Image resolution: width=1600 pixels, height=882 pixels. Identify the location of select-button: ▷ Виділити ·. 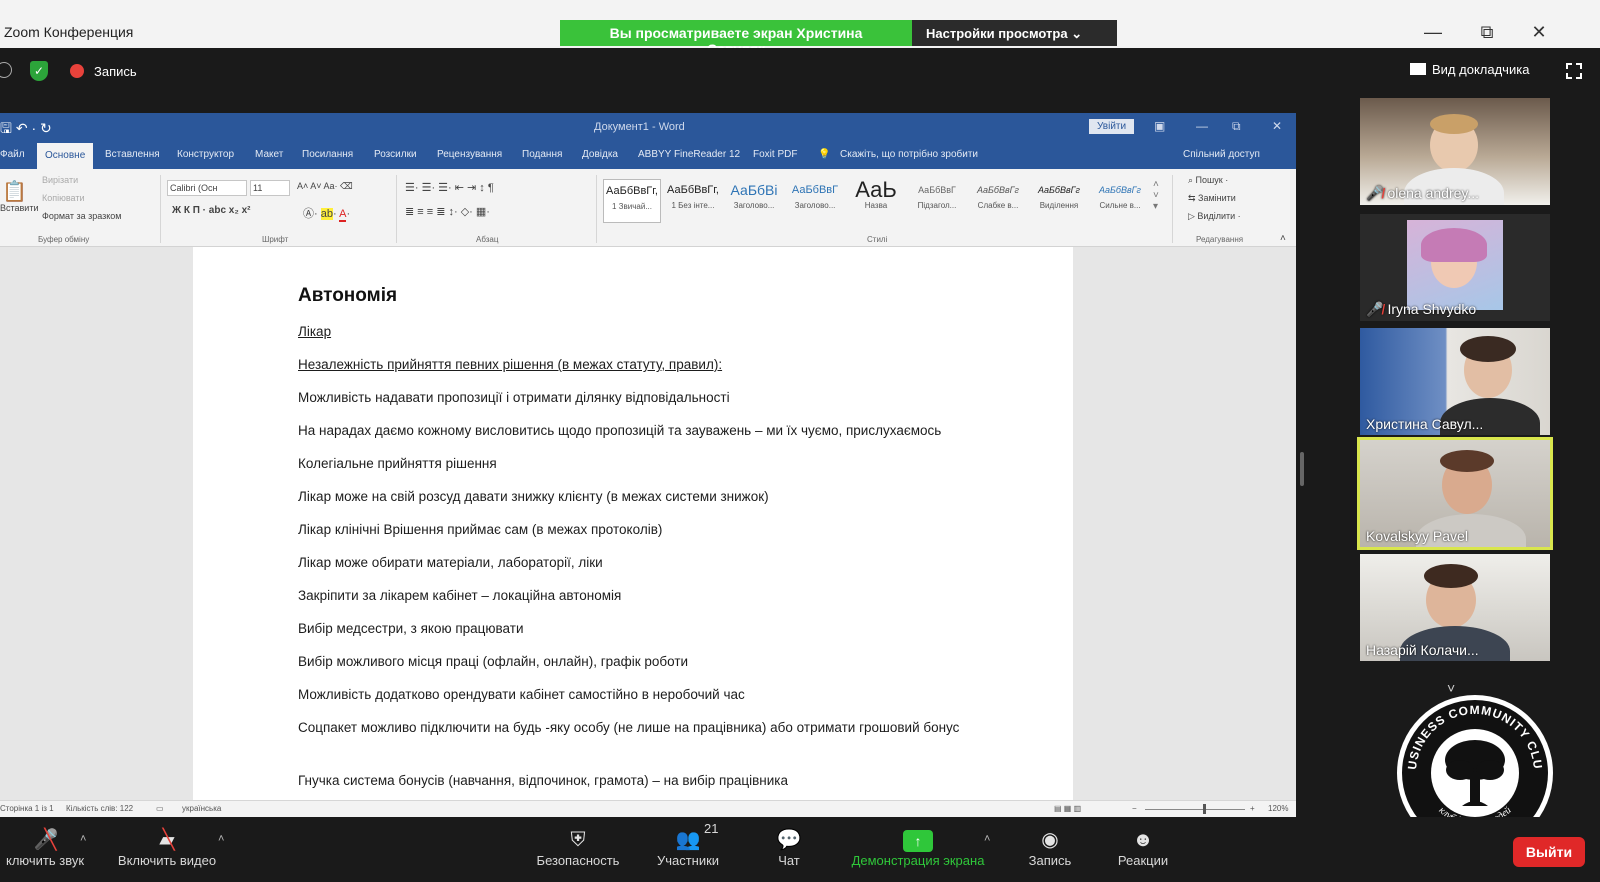
(1214, 216).